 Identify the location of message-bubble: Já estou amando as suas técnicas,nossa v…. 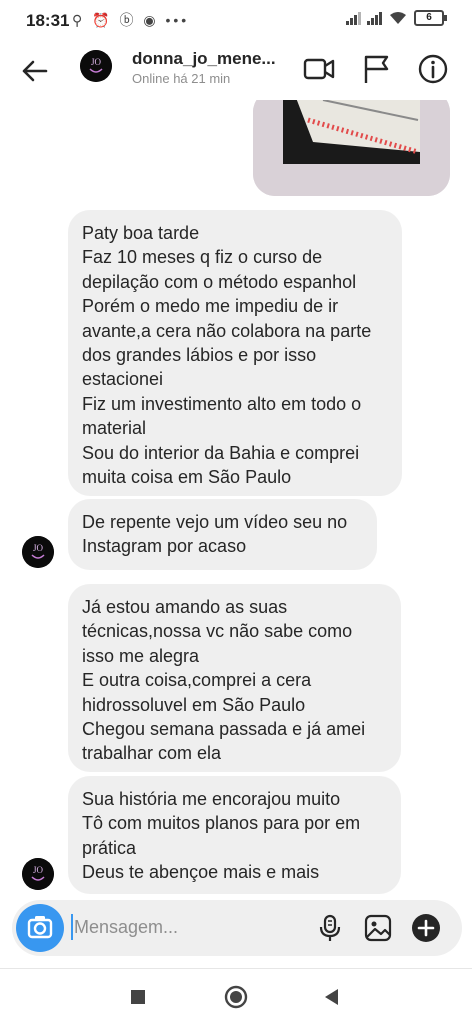
(234, 678).